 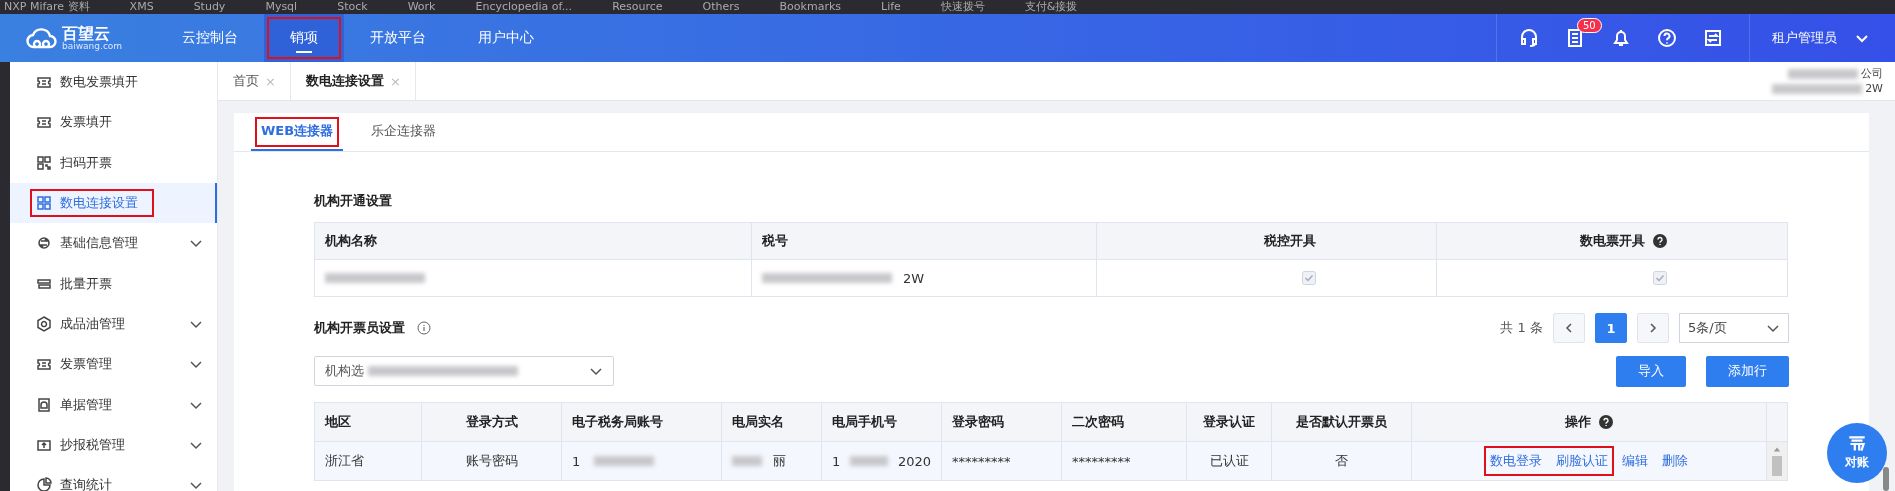 What do you see at coordinates (464, 371) in the screenshot?
I see `organization-select: 机构选` at bounding box center [464, 371].